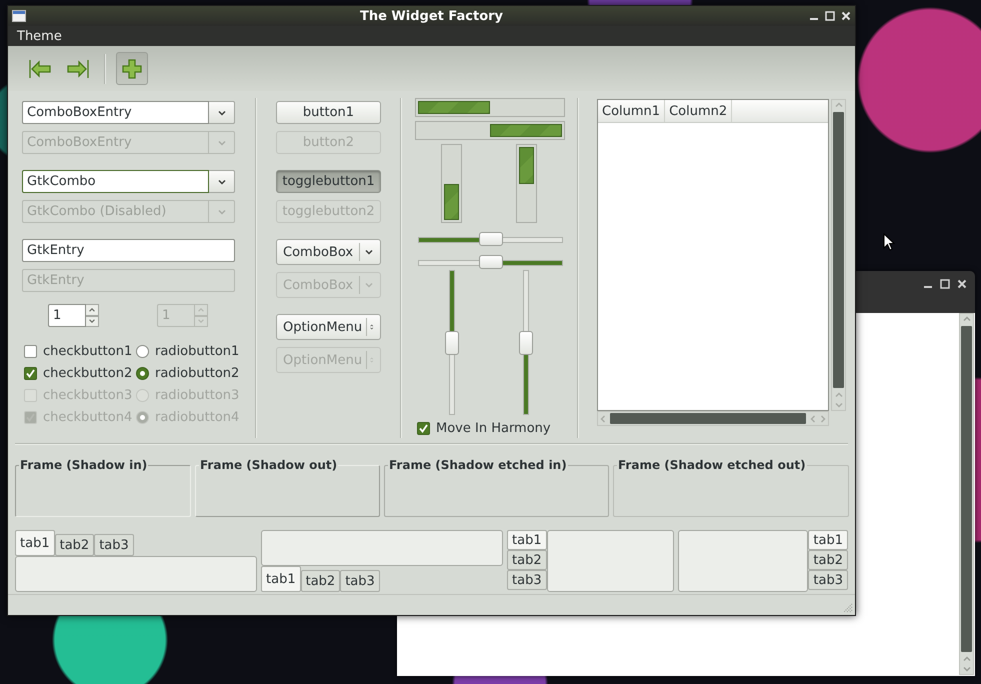 This screenshot has height=684, width=981. What do you see at coordinates (115, 112) in the screenshot?
I see `combo-entry-field: ComboBoxEntry` at bounding box center [115, 112].